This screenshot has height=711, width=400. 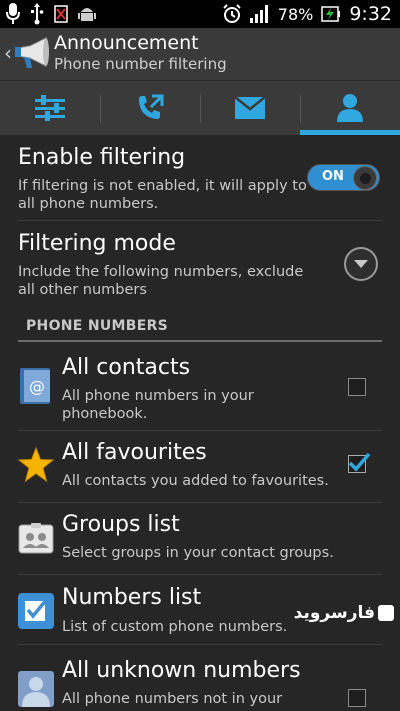 I want to click on action-bar: ‹ Announcement Phone number filtering, so click(x=200, y=54).